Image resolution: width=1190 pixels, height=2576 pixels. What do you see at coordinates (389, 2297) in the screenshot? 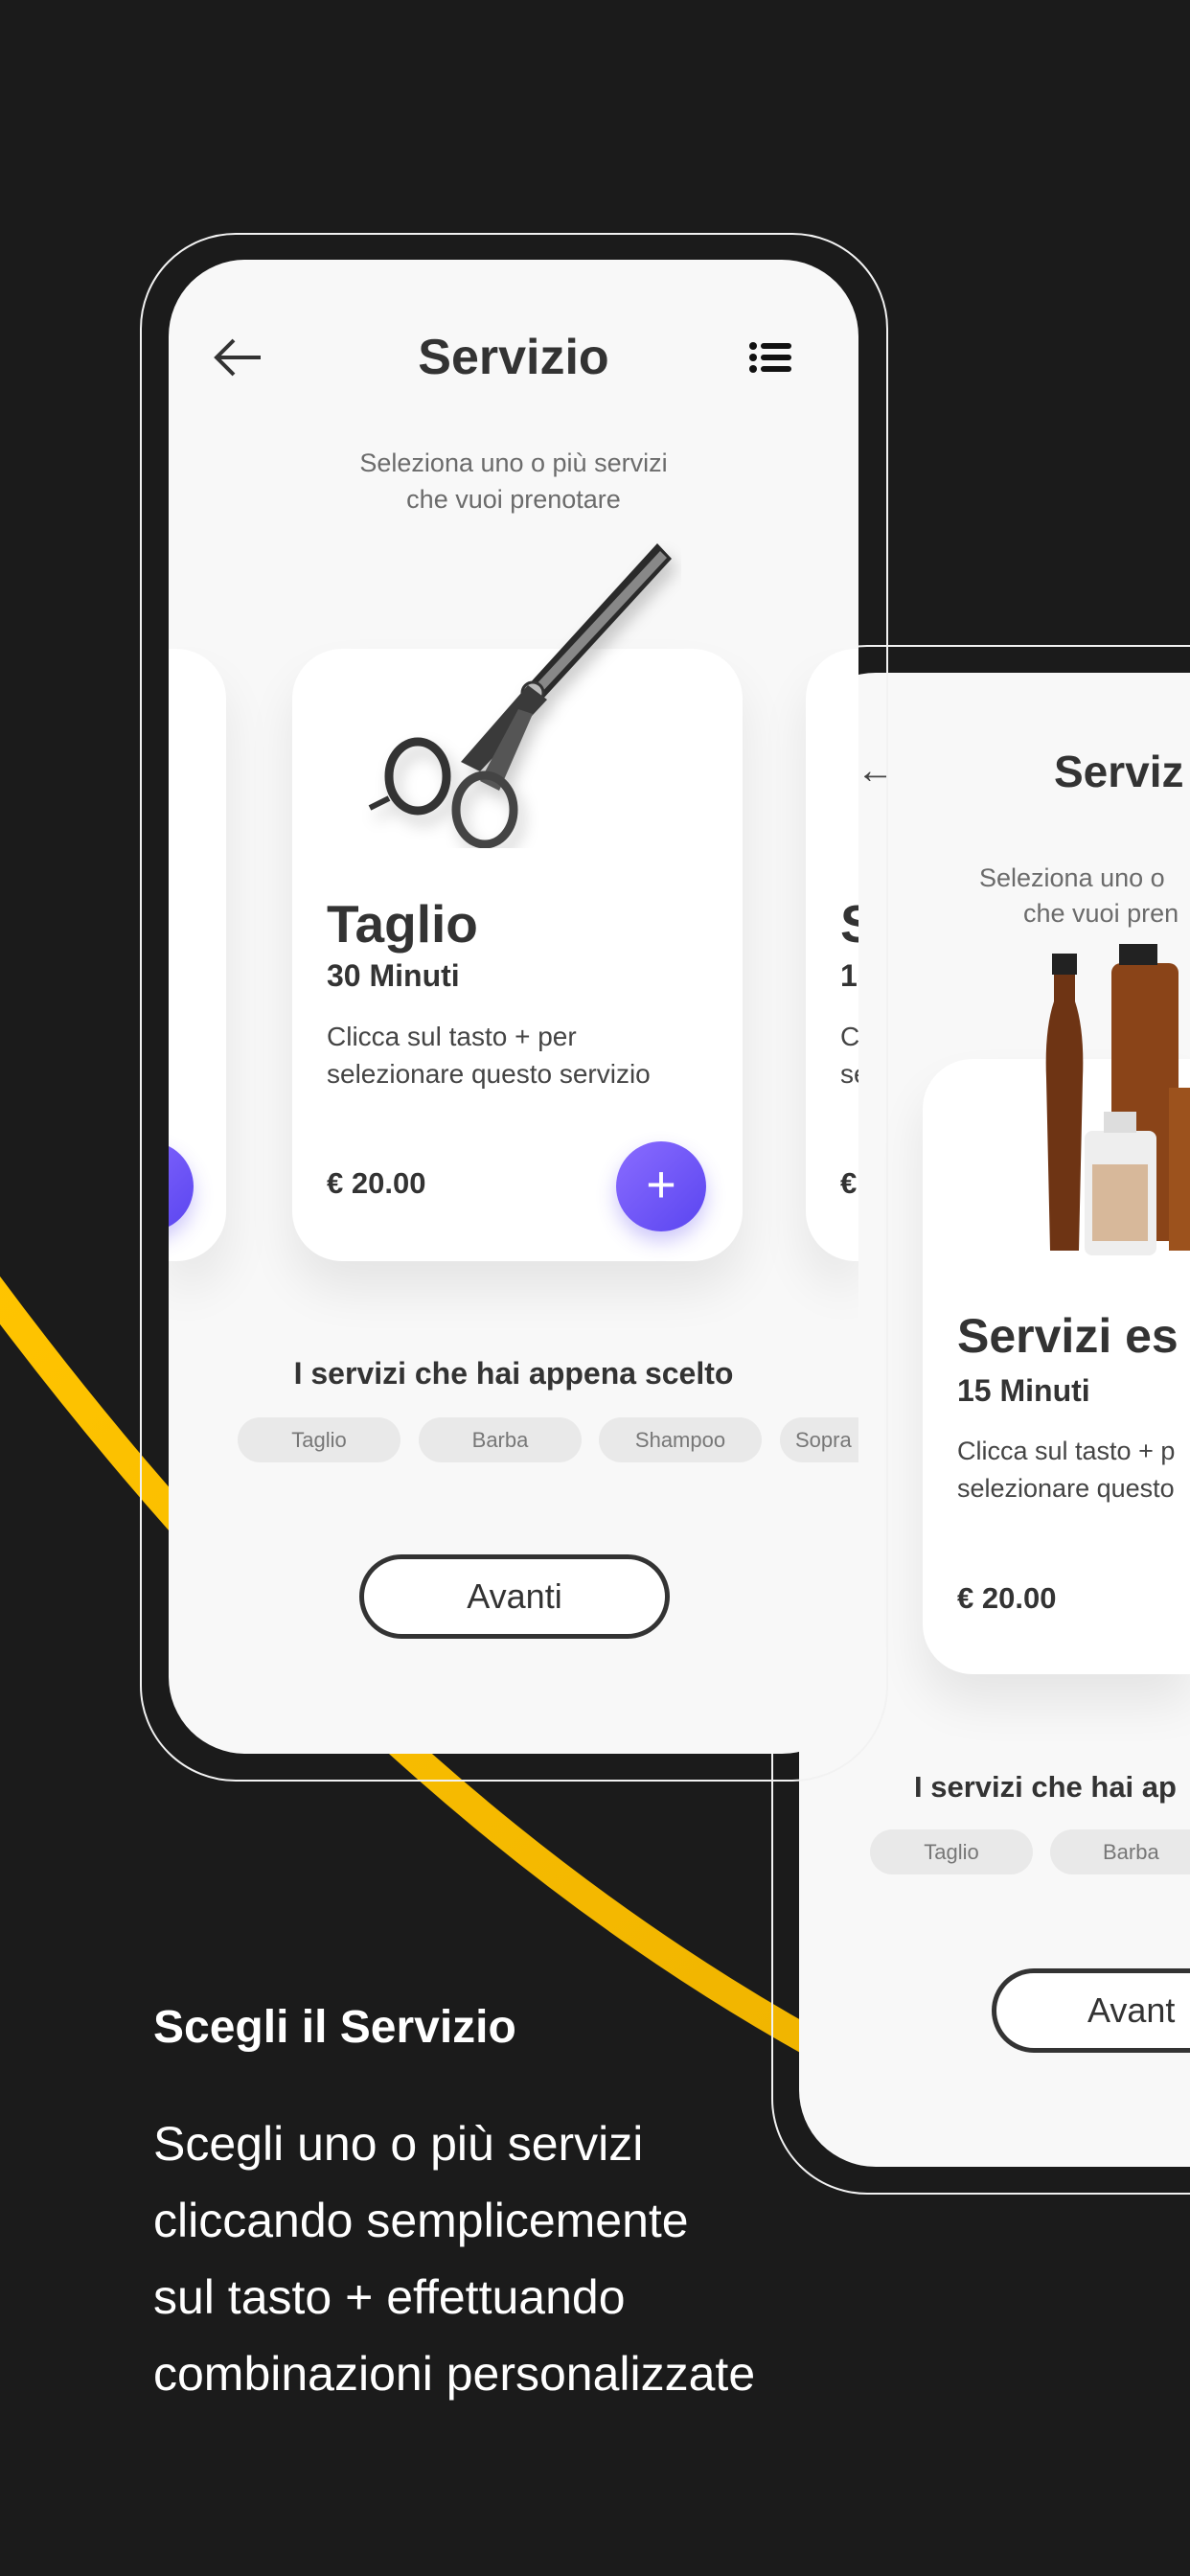
I see `caption-line: sul tasto + effettuando` at bounding box center [389, 2297].